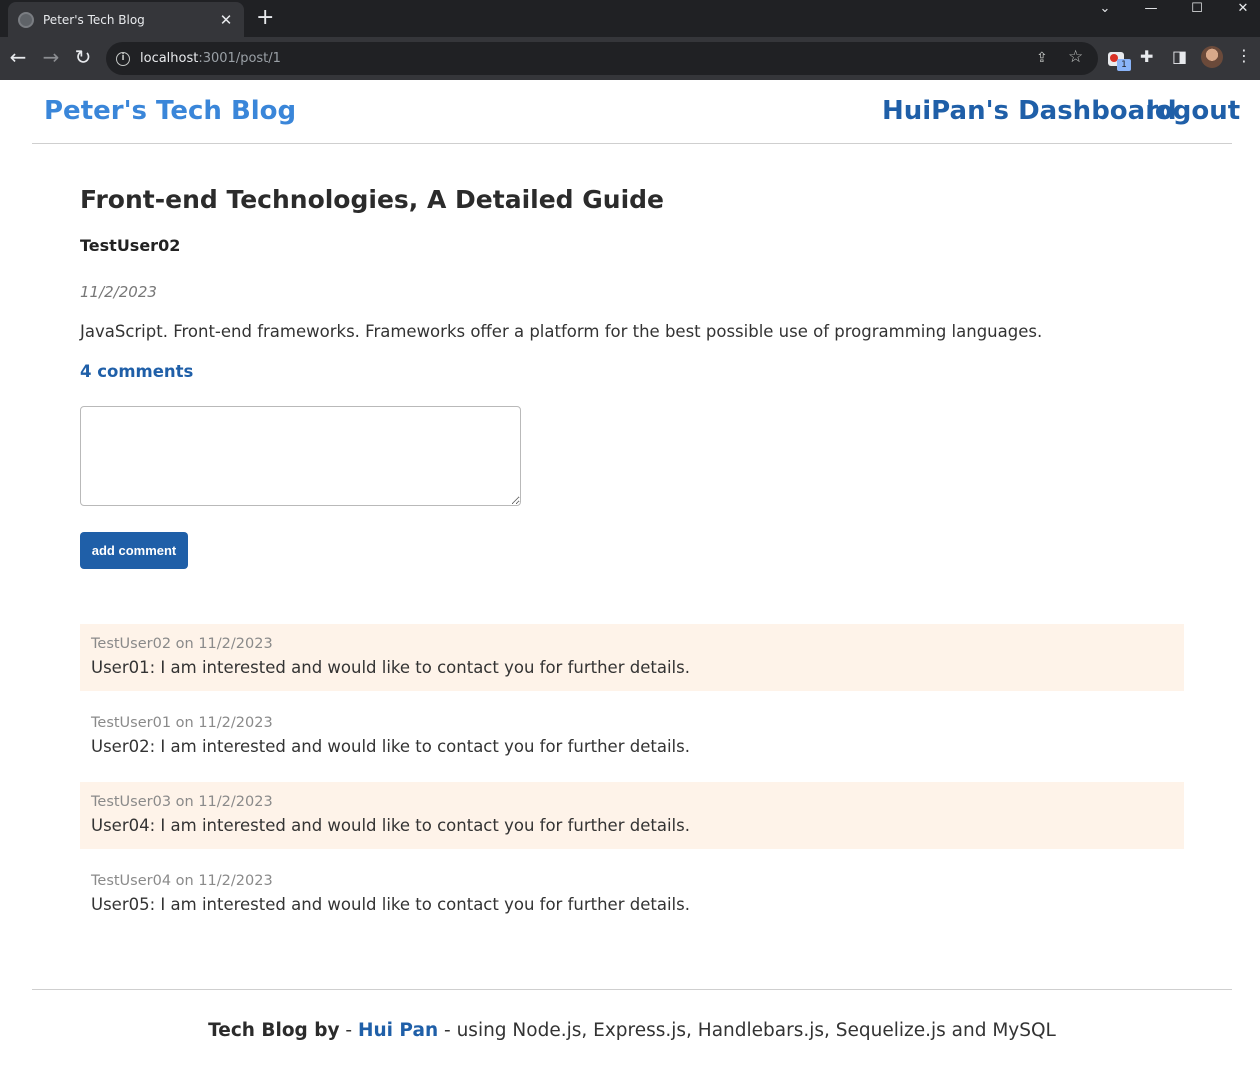  Describe the element at coordinates (372, 199) in the screenshot. I see `post-title: Front-end Technologies, A Detailed Guide` at that location.